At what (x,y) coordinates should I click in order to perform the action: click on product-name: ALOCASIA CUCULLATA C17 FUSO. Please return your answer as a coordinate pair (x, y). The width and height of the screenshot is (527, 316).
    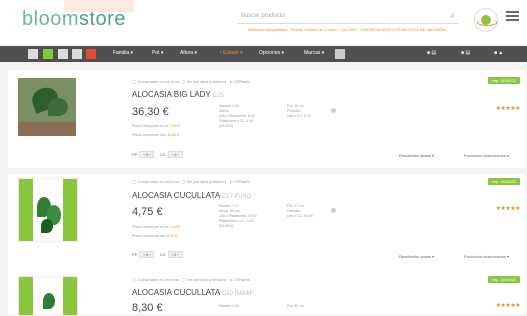
    Looking at the image, I should click on (191, 195).